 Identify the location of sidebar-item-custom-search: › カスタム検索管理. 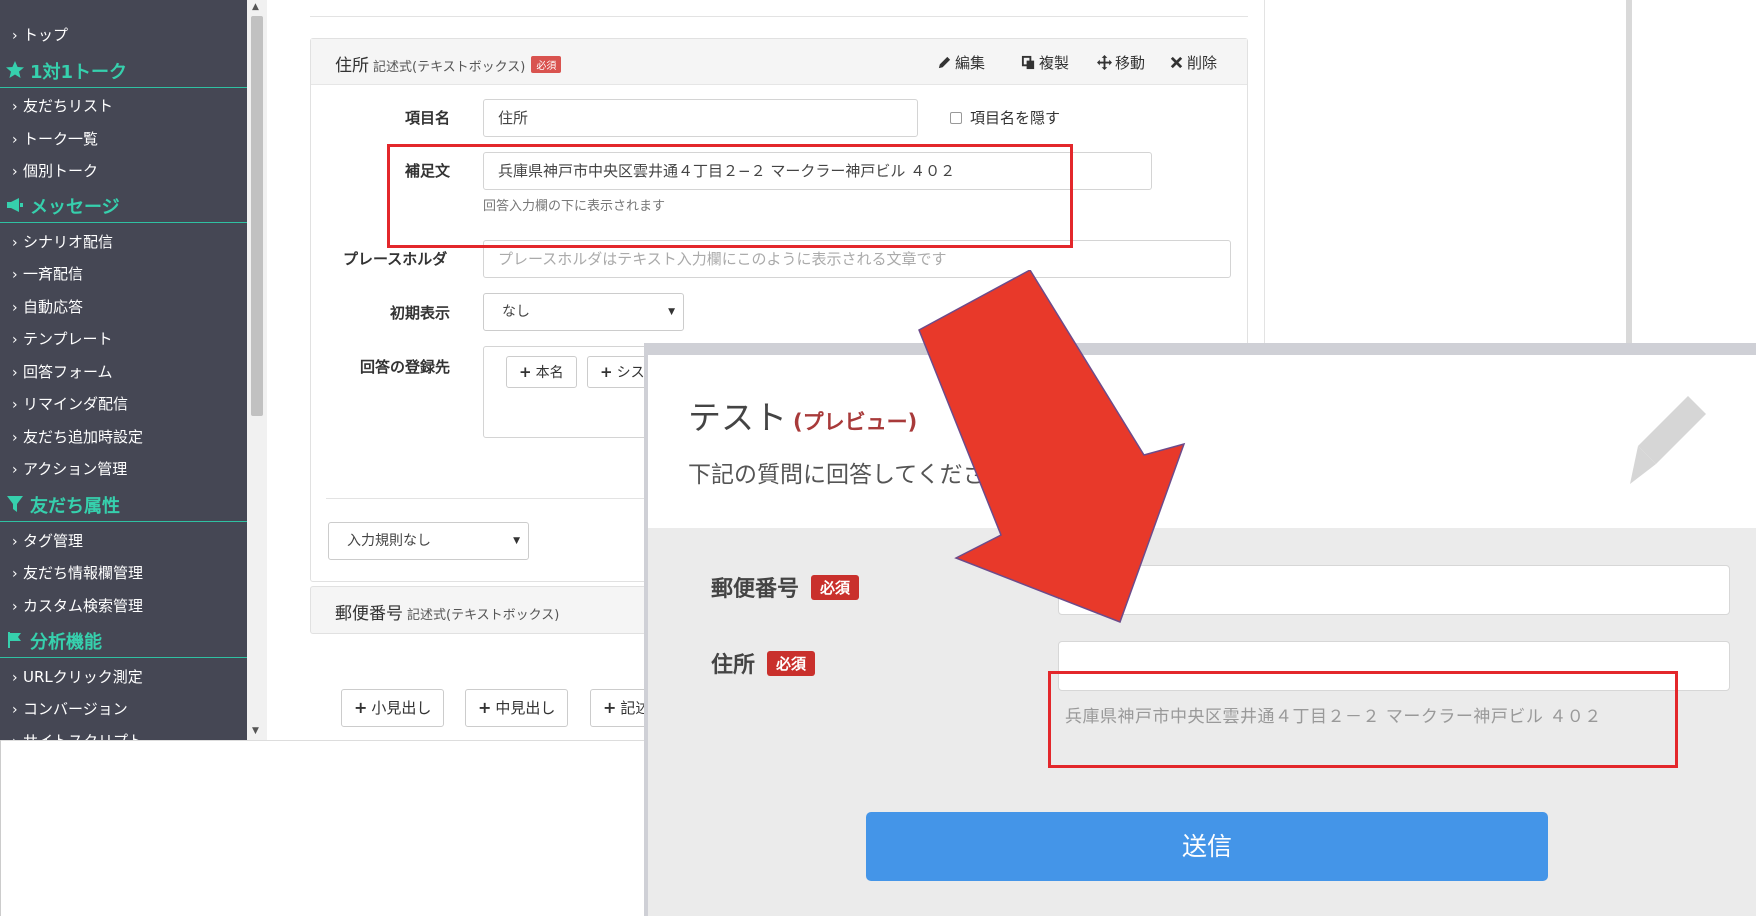
(77, 605).